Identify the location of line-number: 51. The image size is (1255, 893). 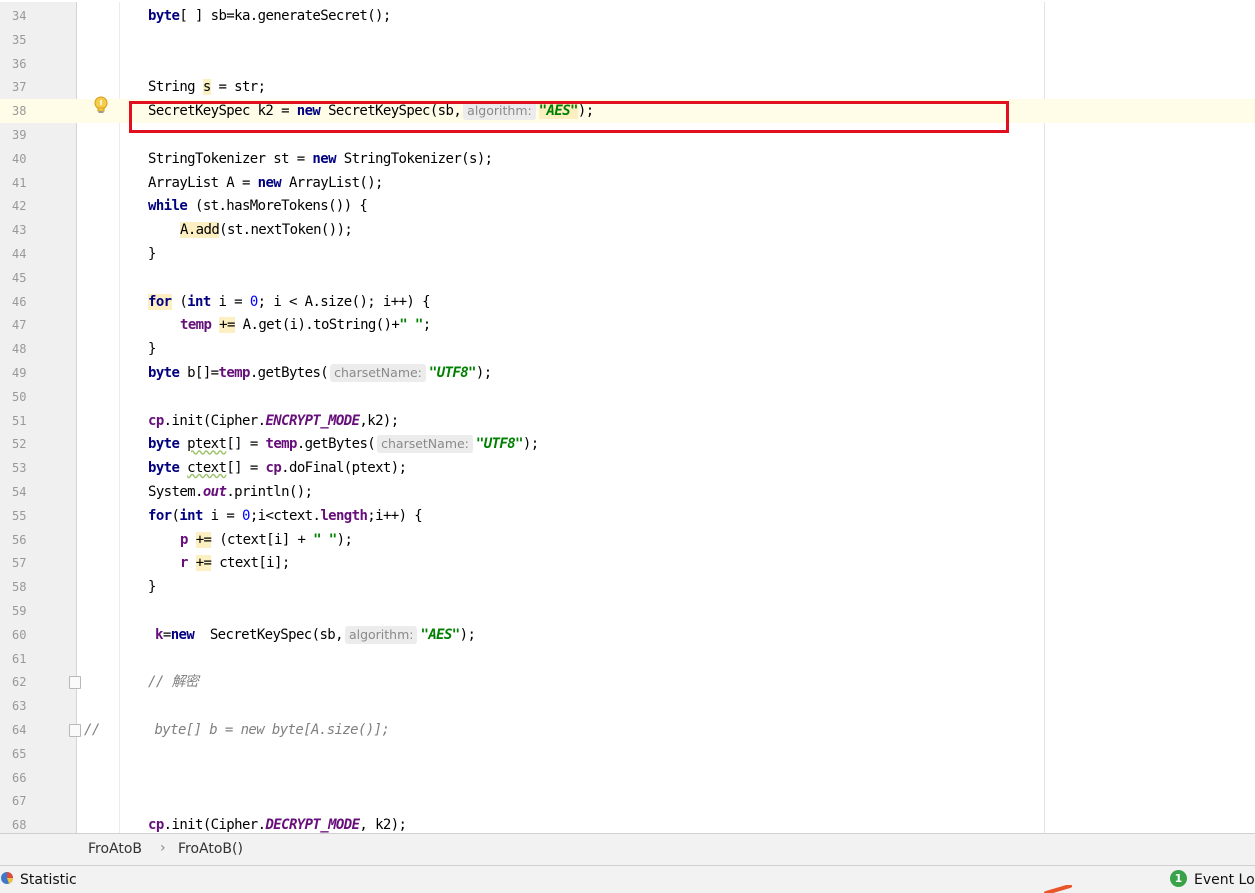
(27, 421).